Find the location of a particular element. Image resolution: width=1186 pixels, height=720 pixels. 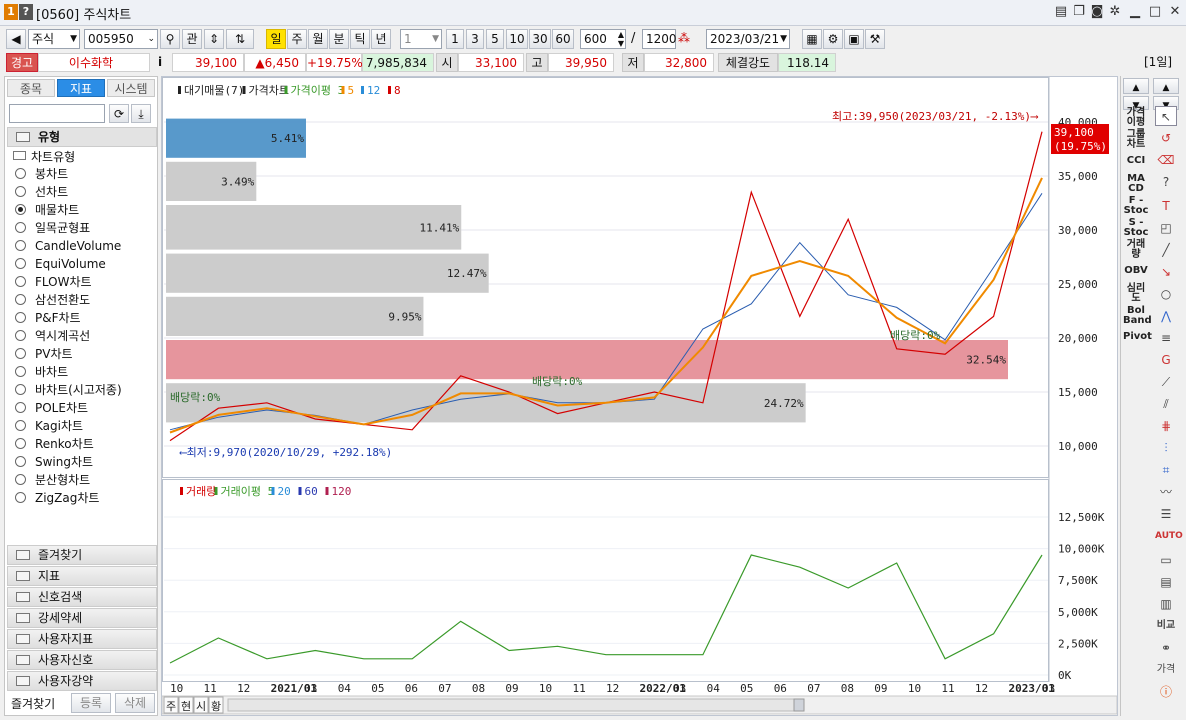

interval-10: 10 is located at coordinates (517, 39).